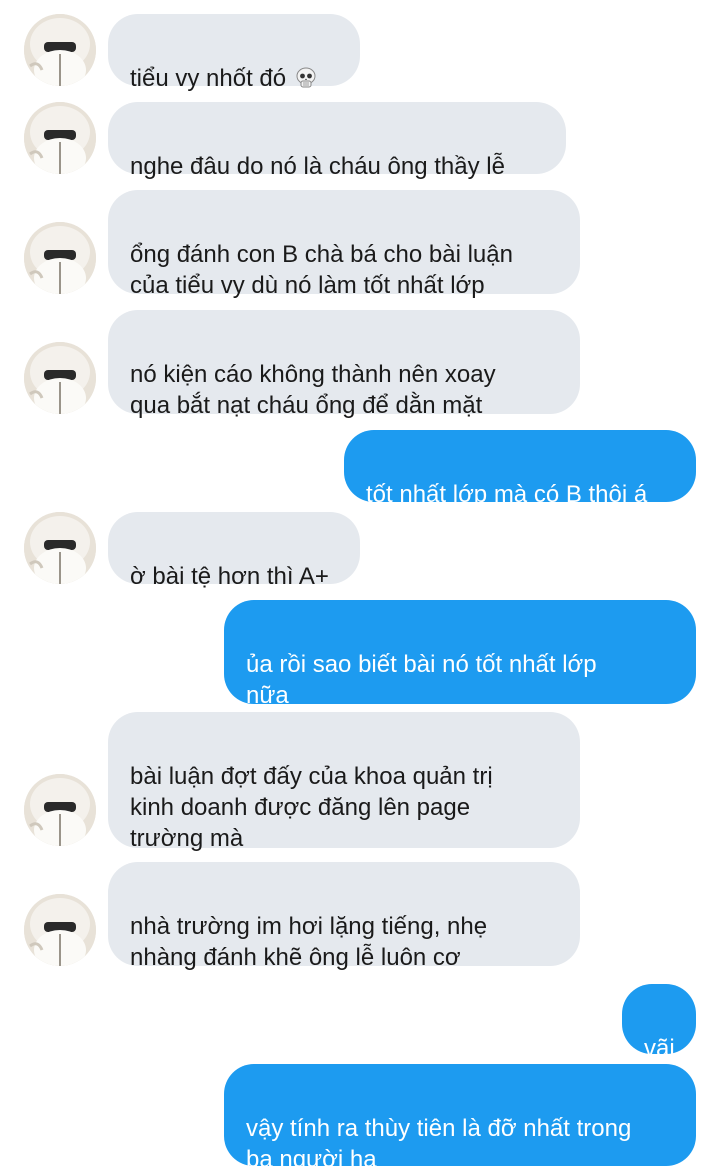 Image resolution: width=720 pixels, height=1175 pixels. What do you see at coordinates (337, 141) in the screenshot?
I see `message-bubble-incoming: nghe đâu do nó là cháu ông thầy lễ` at bounding box center [337, 141].